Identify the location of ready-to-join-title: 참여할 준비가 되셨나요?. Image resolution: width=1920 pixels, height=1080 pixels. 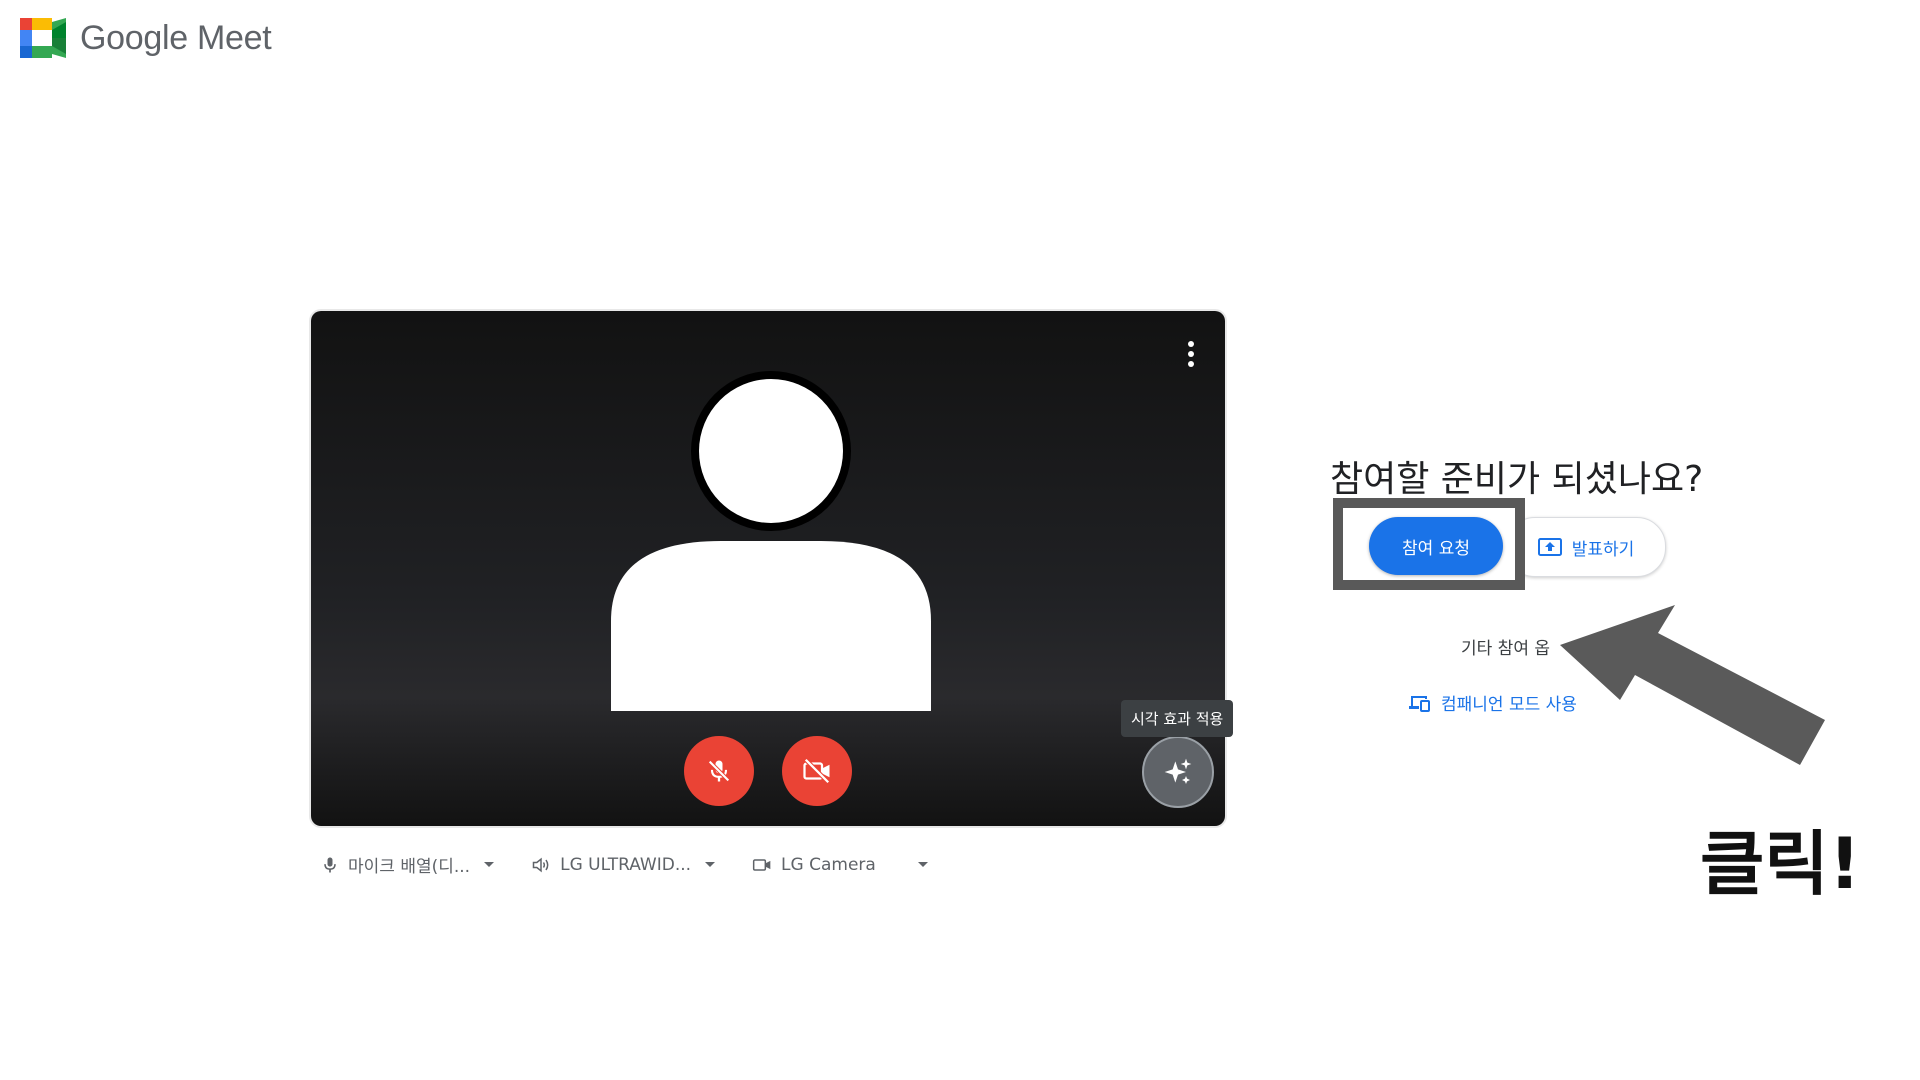
(1517, 479).